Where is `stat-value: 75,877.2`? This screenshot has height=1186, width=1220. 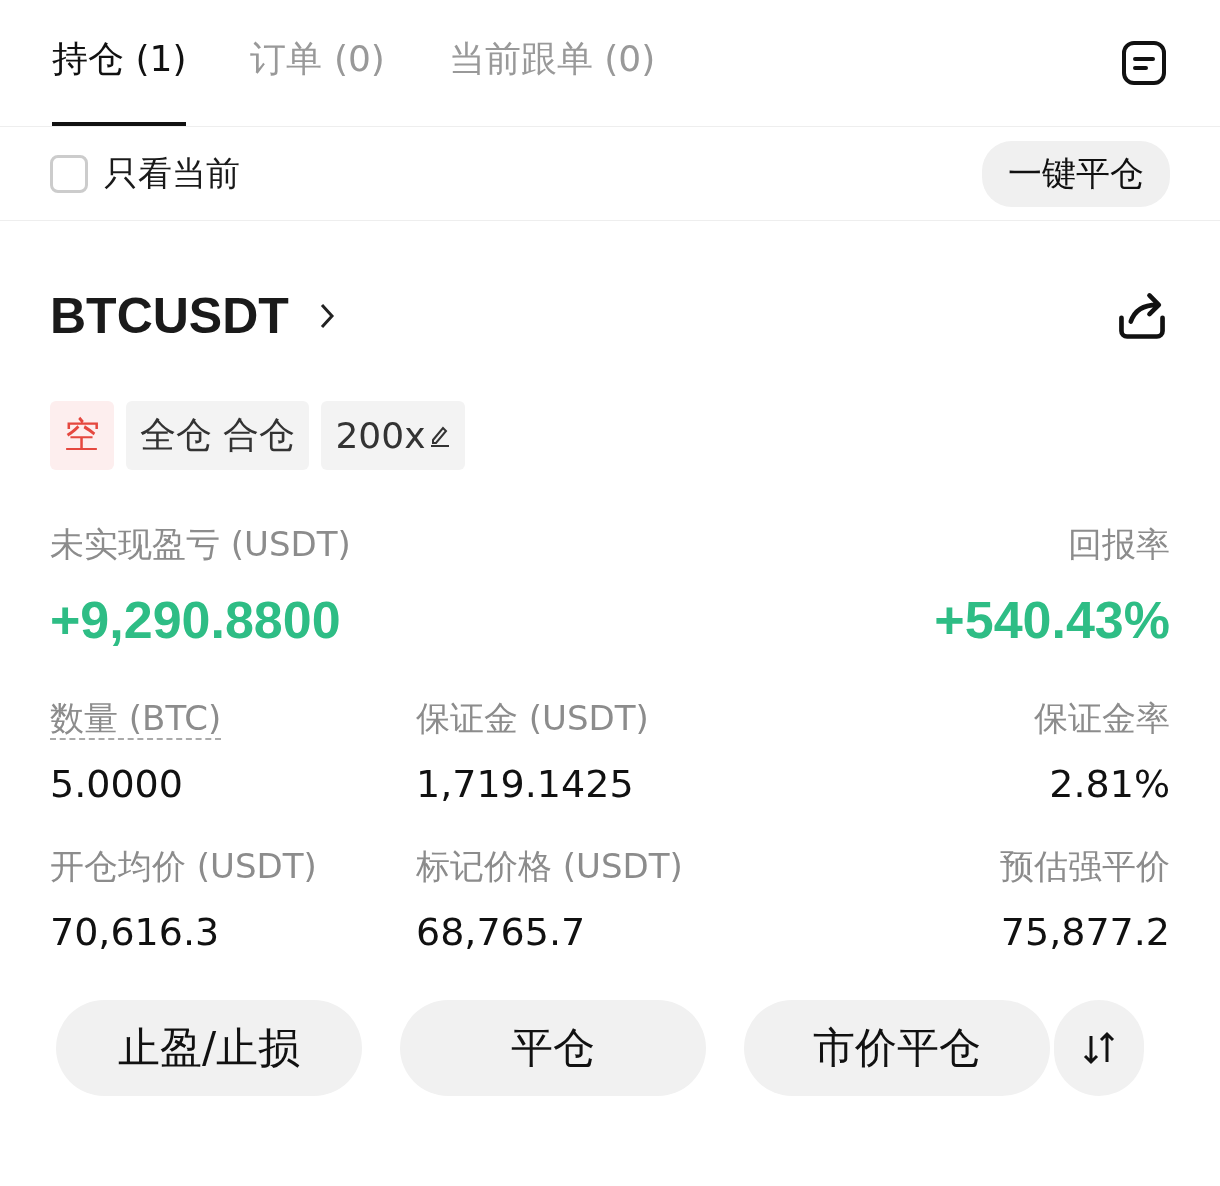 stat-value: 75,877.2 is located at coordinates (1084, 932).